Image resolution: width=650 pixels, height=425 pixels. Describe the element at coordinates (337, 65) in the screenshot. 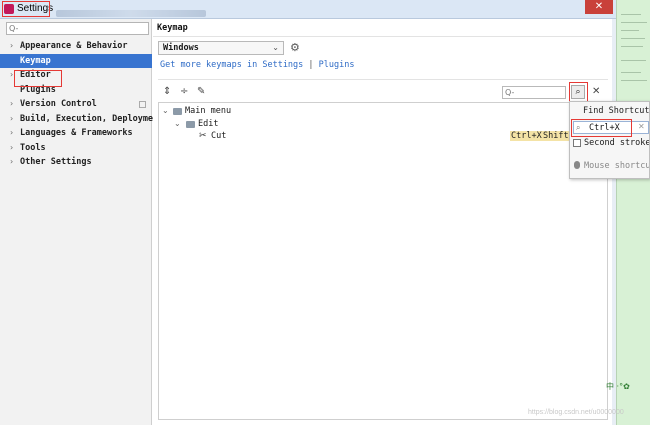

I see `plugins-link: Plugins` at that location.